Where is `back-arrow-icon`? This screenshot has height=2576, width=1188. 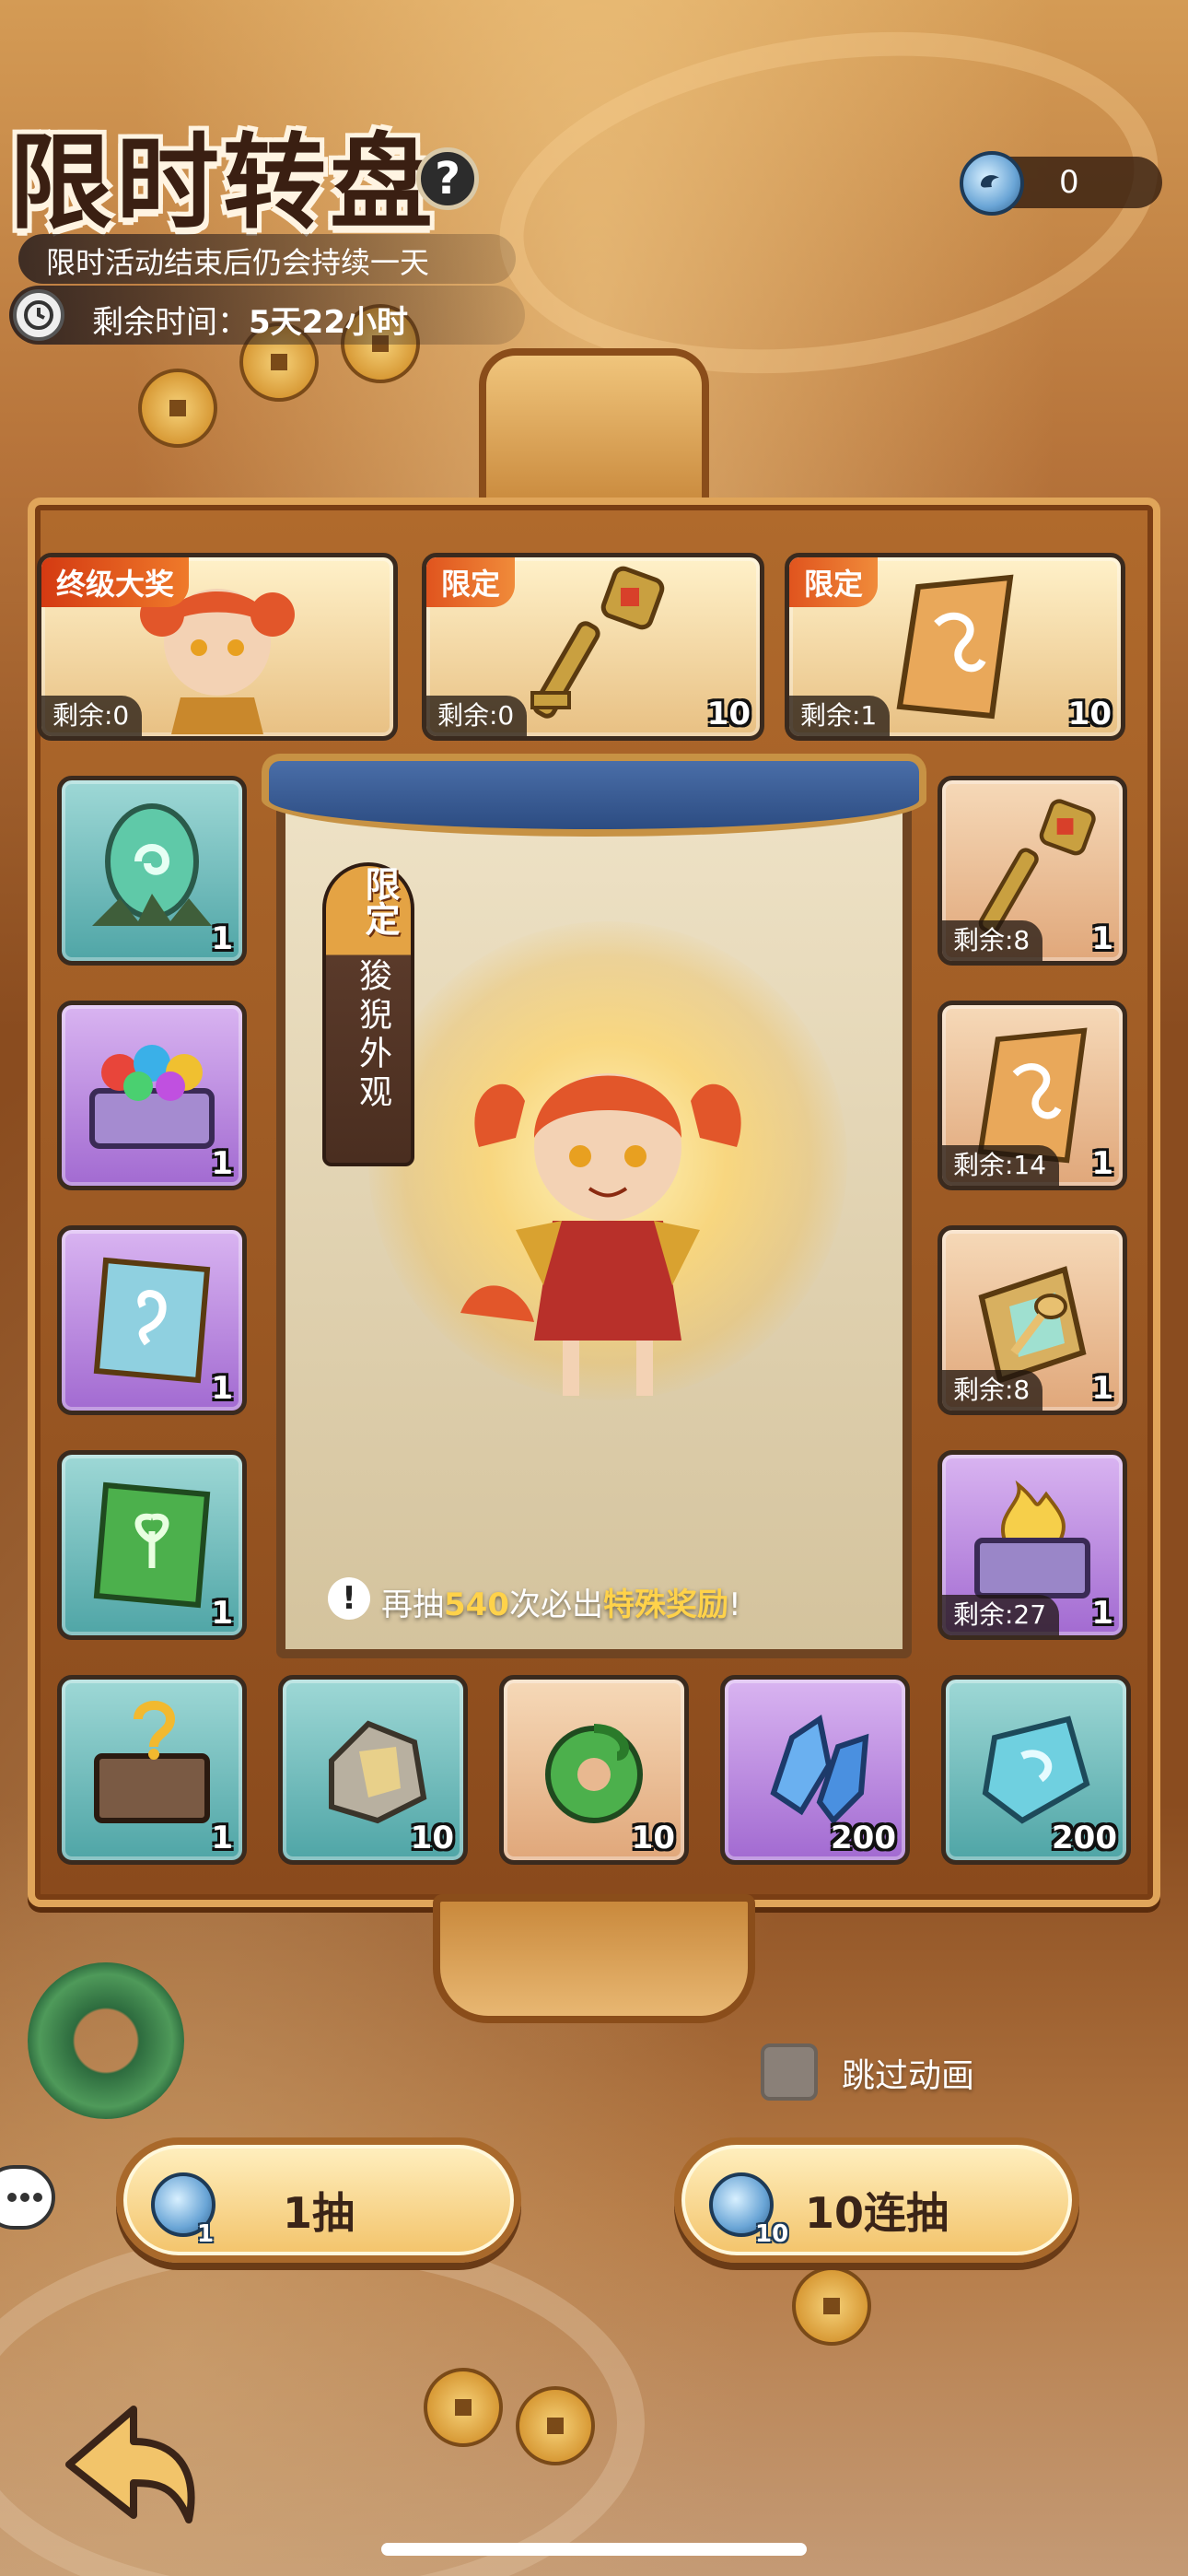
back-arrow-icon is located at coordinates (130, 2464).